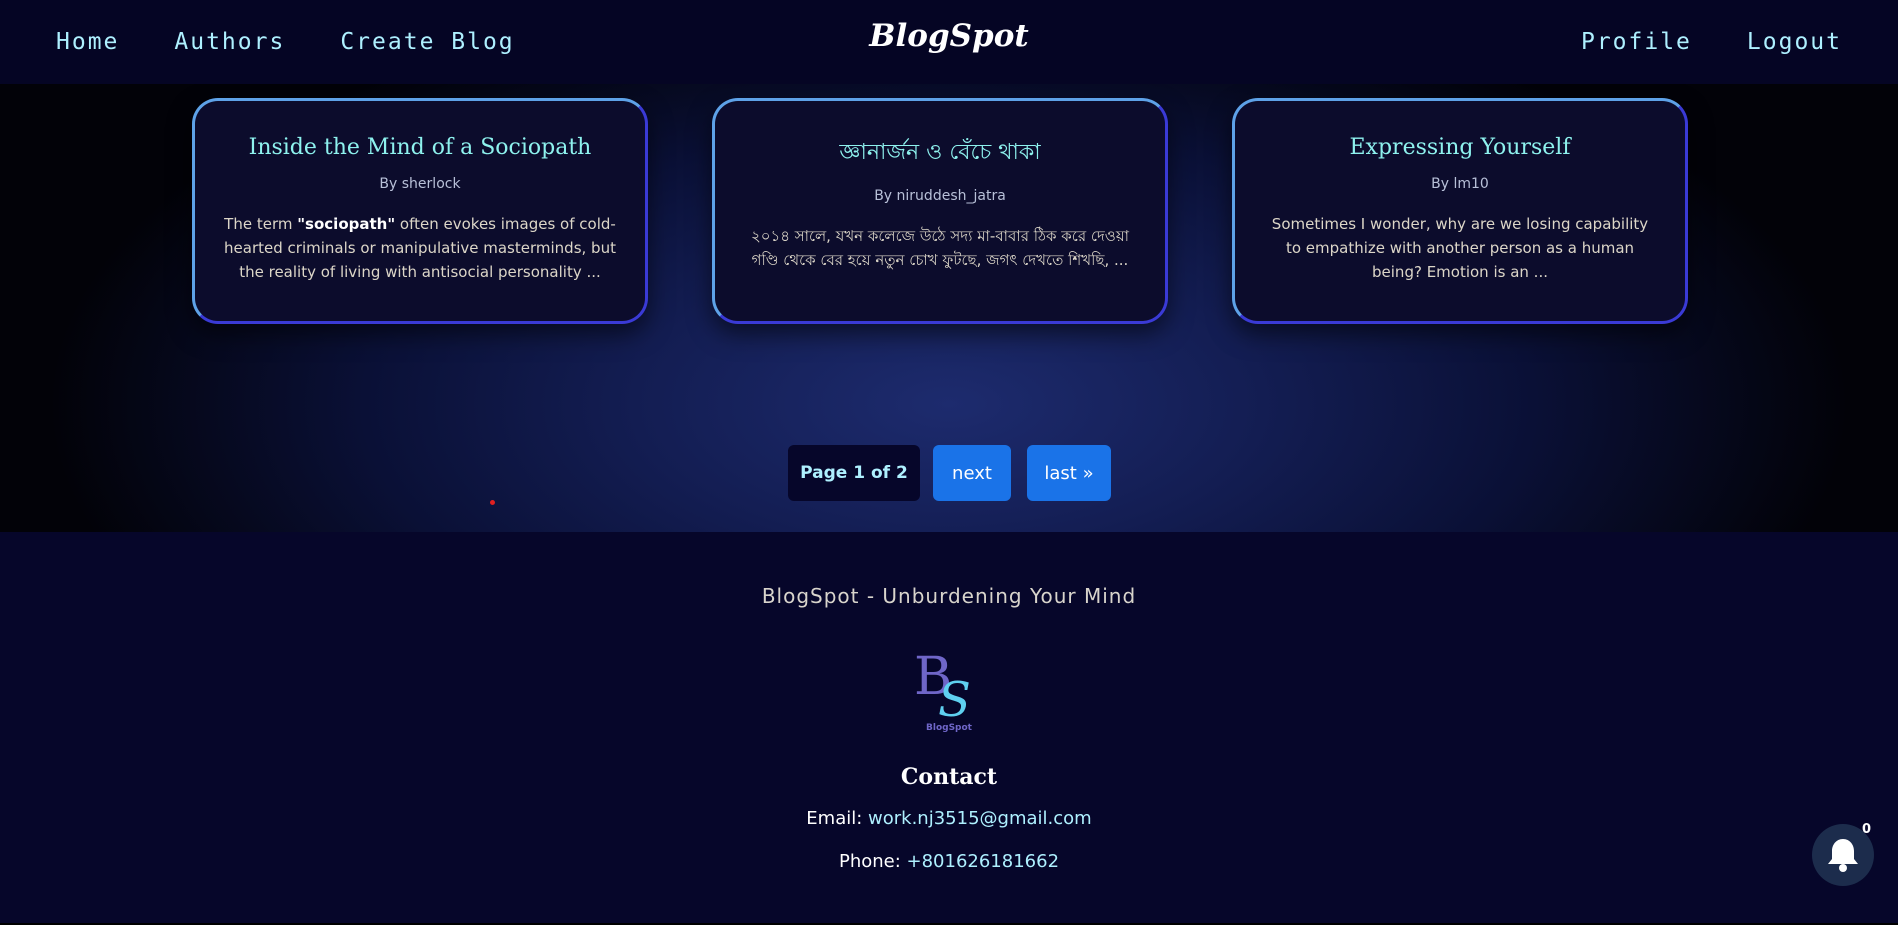 This screenshot has height=925, width=1898. Describe the element at coordinates (229, 42) in the screenshot. I see `nav-authors-link: Authors` at that location.